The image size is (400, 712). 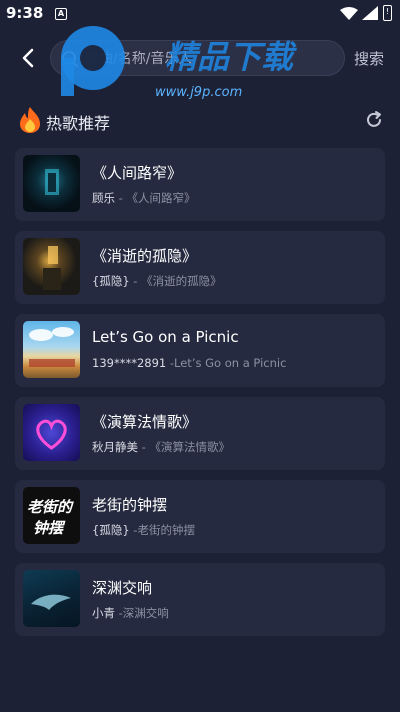 I want to click on song-subtitle: 139****2891 -Let’s Go on a Picnic, so click(x=189, y=363).